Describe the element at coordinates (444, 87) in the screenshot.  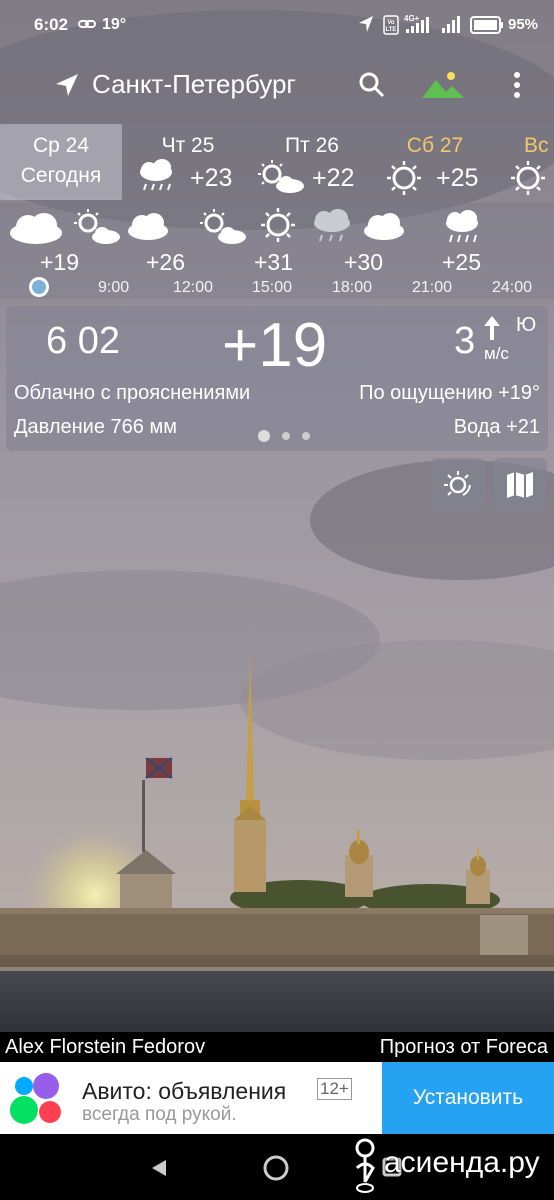
I see `landscape-icon` at that location.